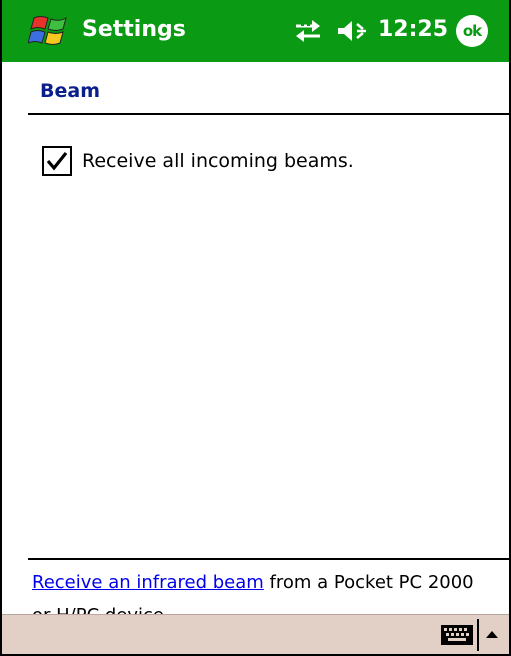 The width and height of the screenshot is (511, 656). Describe the element at coordinates (70, 91) in the screenshot. I see `page-title: Beam` at that location.